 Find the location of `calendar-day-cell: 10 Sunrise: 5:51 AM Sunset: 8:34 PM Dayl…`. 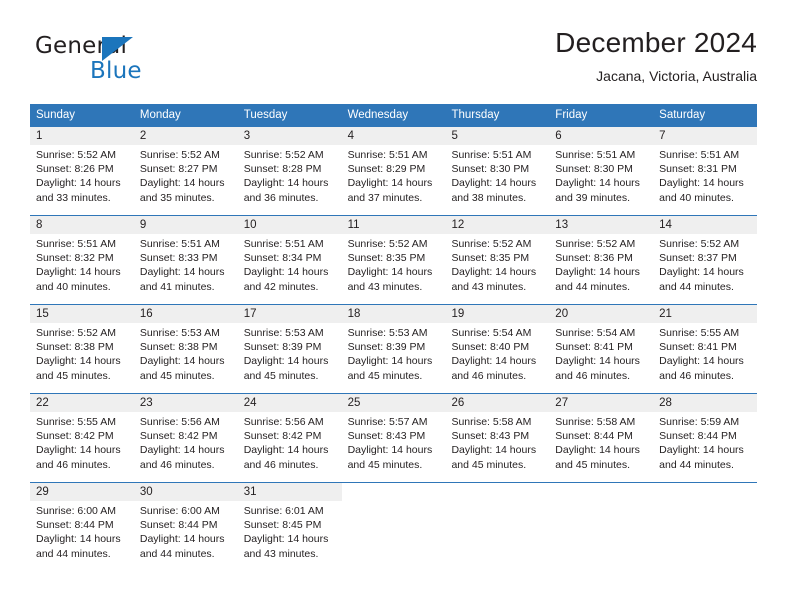

calendar-day-cell: 10 Sunrise: 5:51 AM Sunset: 8:34 PM Dayl… is located at coordinates (289, 260).